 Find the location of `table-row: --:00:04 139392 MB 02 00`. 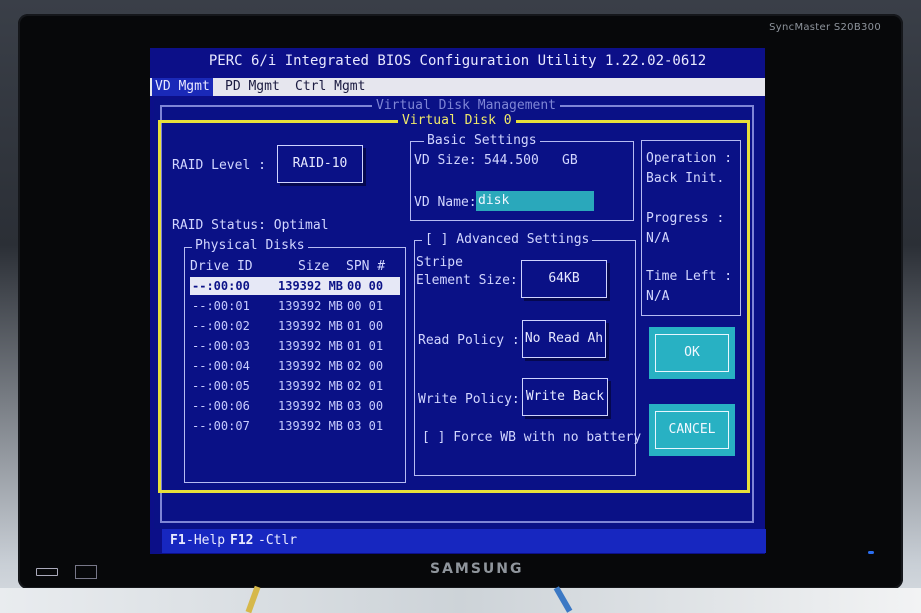

table-row: --:00:04 139392 MB 02 00 is located at coordinates (295, 366).